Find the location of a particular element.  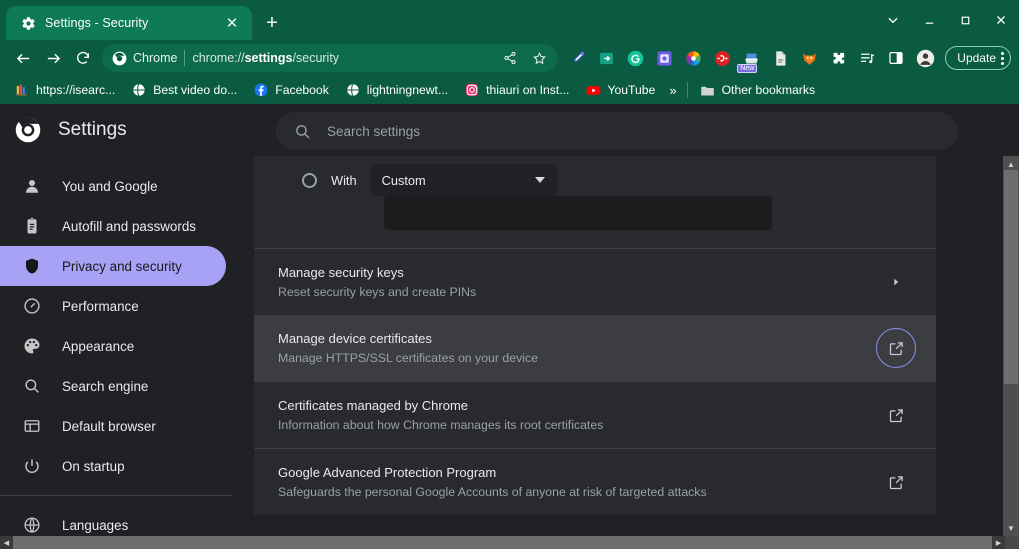

sidebar-item-performance: Performance is located at coordinates (113, 306).